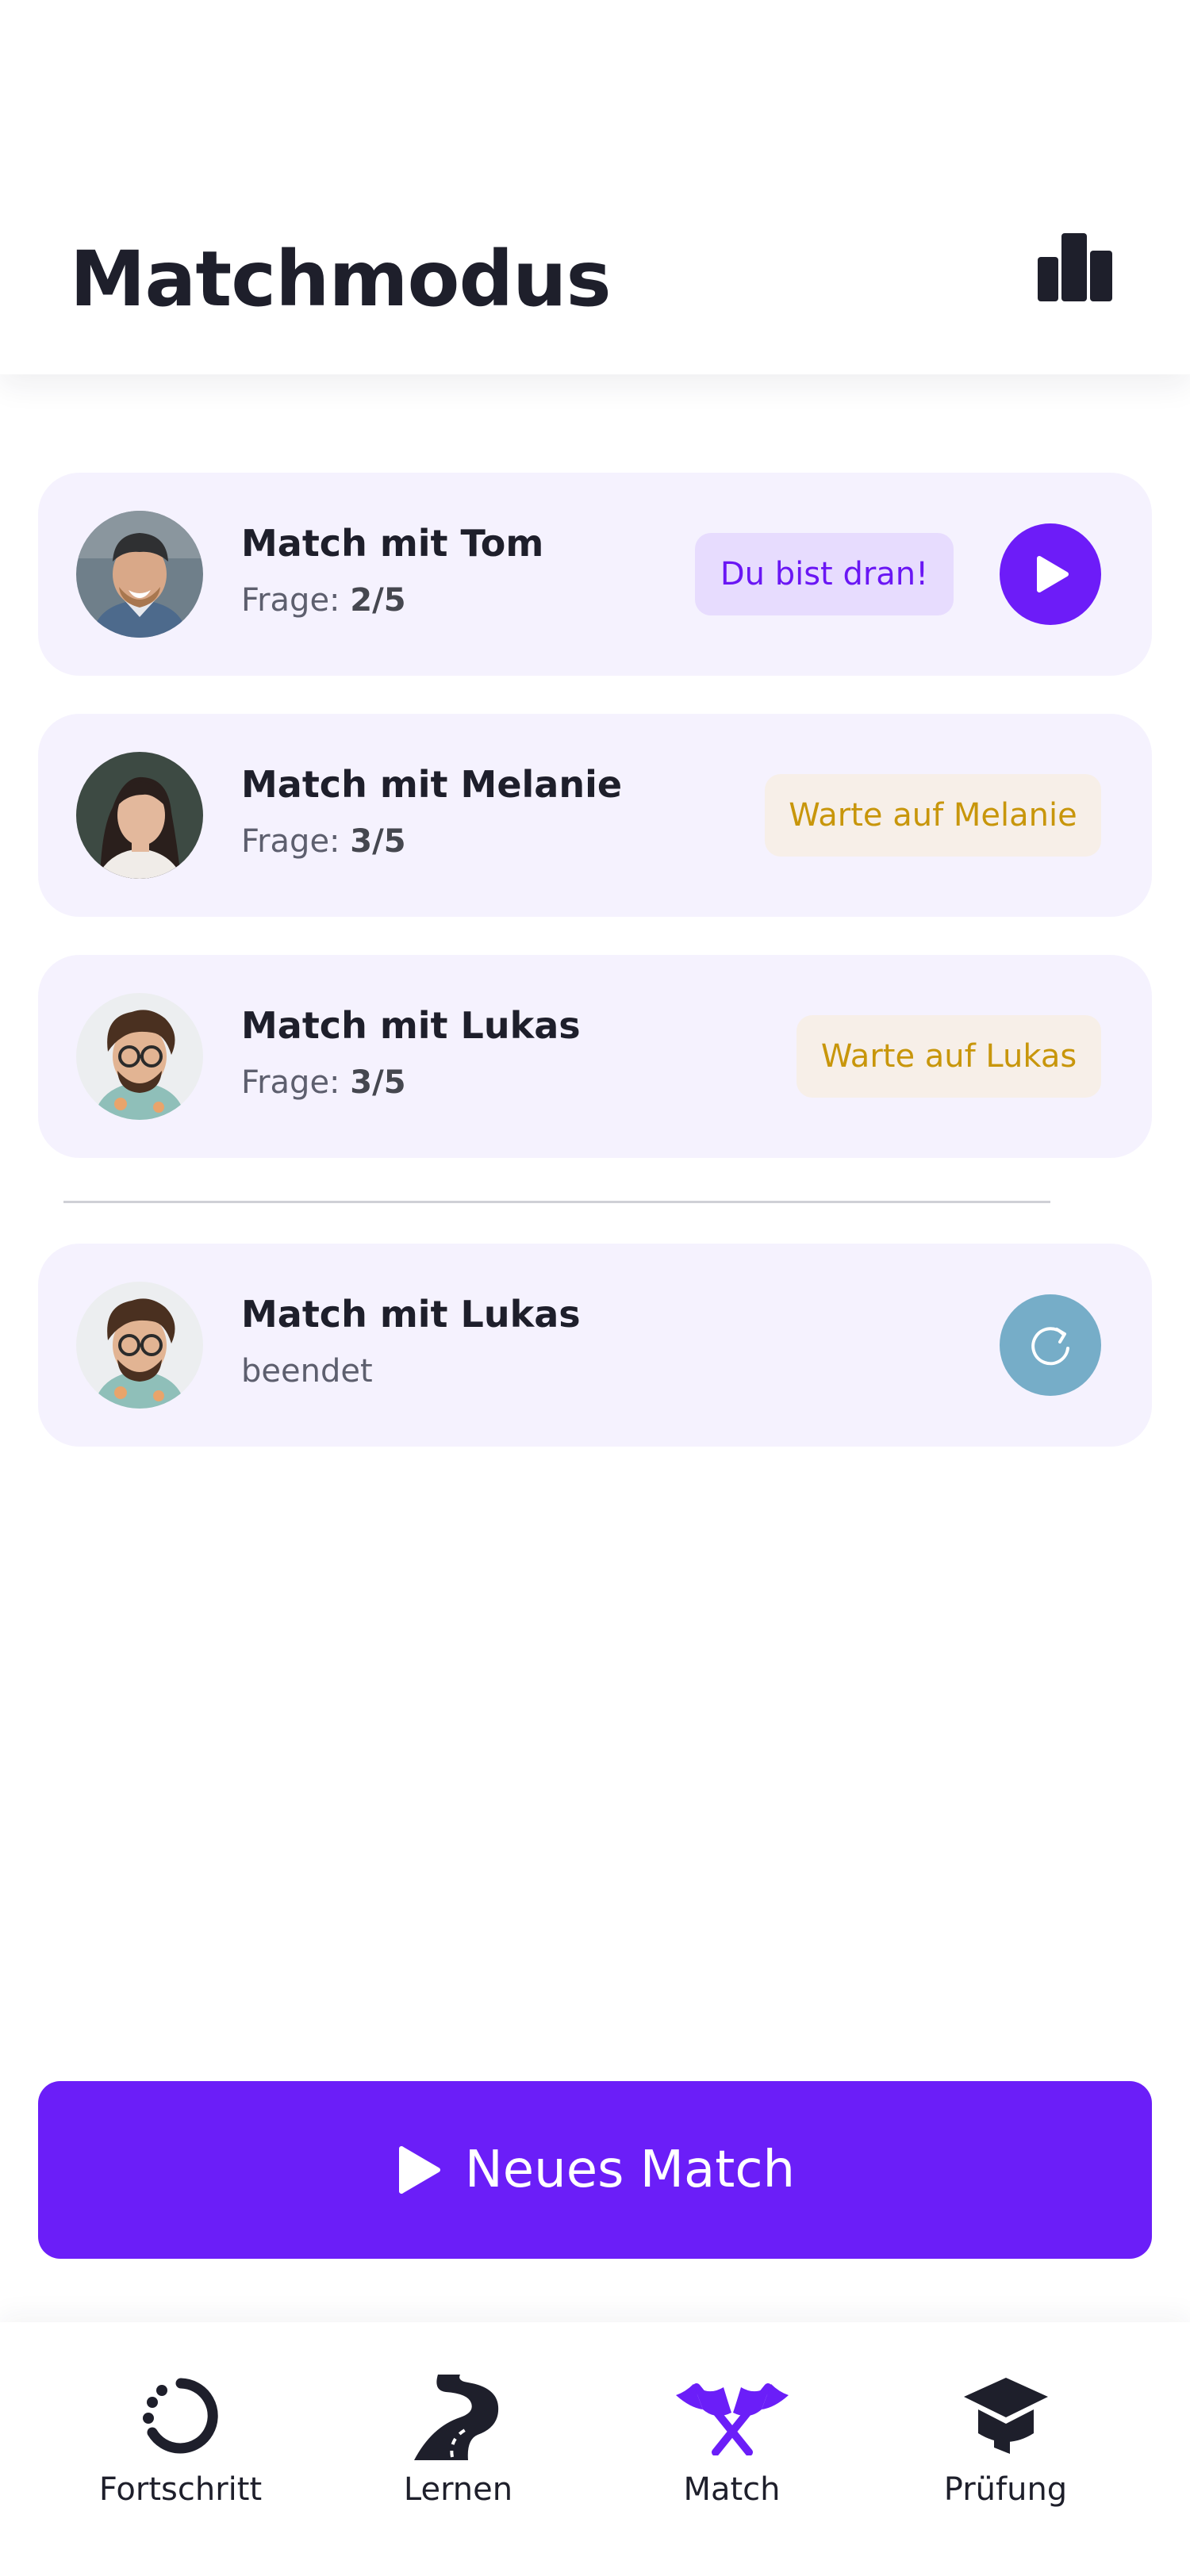 This screenshot has width=1190, height=2576. Describe the element at coordinates (1005, 2416) in the screenshot. I see `graduation-cap-icon` at that location.